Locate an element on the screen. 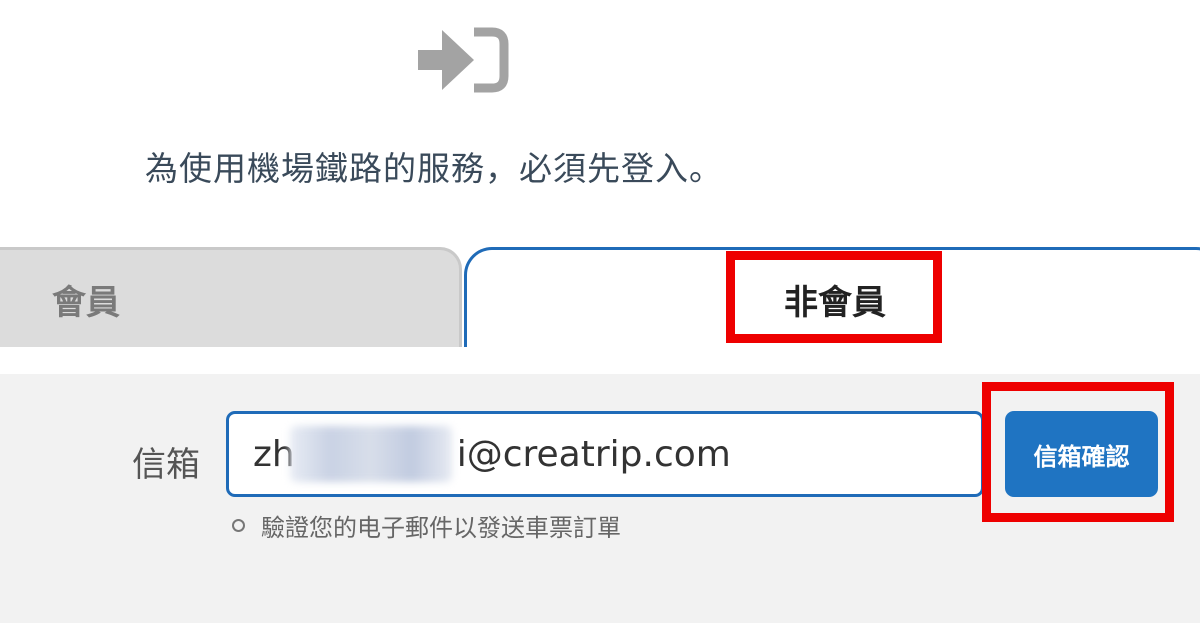 The image size is (1200, 623). highlight-box-button is located at coordinates (1078, 452).